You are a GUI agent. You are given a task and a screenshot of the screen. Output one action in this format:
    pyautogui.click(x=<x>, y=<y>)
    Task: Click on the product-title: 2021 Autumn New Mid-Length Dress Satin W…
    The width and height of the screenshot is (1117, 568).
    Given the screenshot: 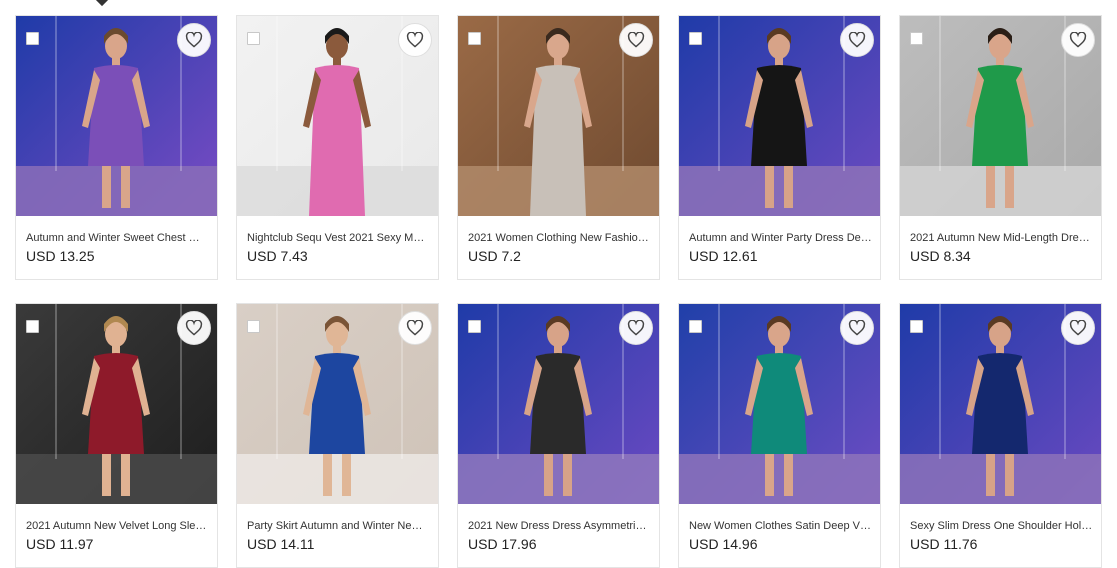 What is the action you would take?
    pyautogui.click(x=1001, y=238)
    